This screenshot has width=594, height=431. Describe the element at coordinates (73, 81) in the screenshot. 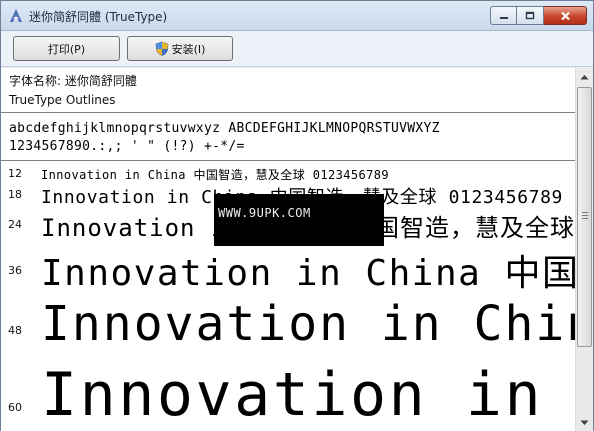

I see `font-name-line: 字体名称: 迷你简舒同體` at that location.